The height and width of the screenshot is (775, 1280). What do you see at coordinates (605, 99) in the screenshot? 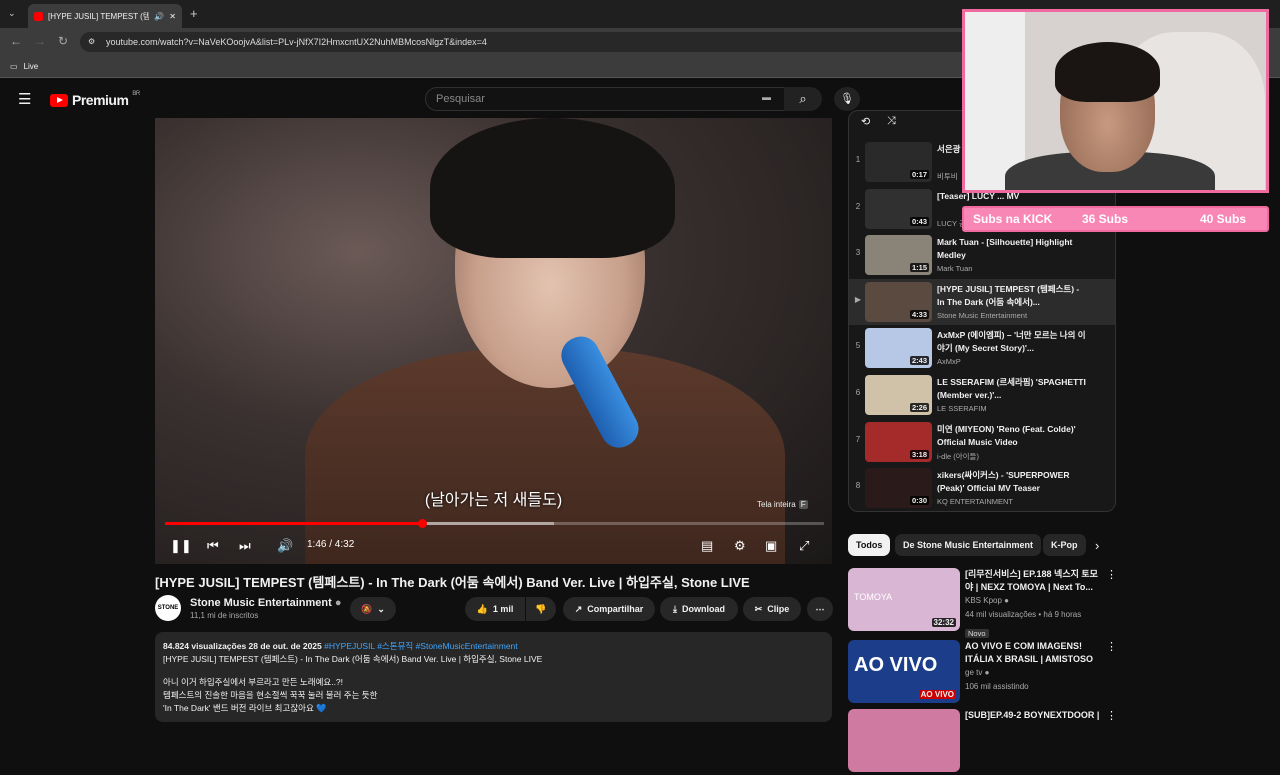
I see `search-input: Pesquisar` at bounding box center [605, 99].